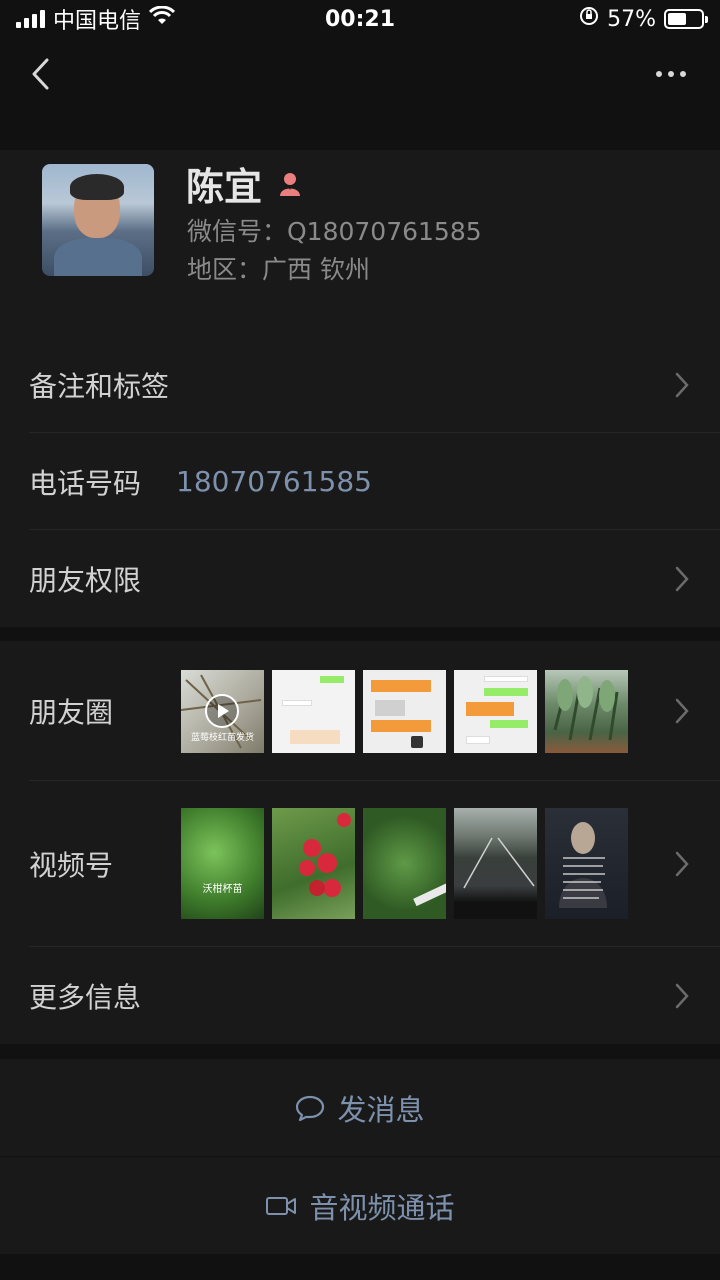 The height and width of the screenshot is (1280, 720). I want to click on moments-thumb-seedlings, so click(586, 711).